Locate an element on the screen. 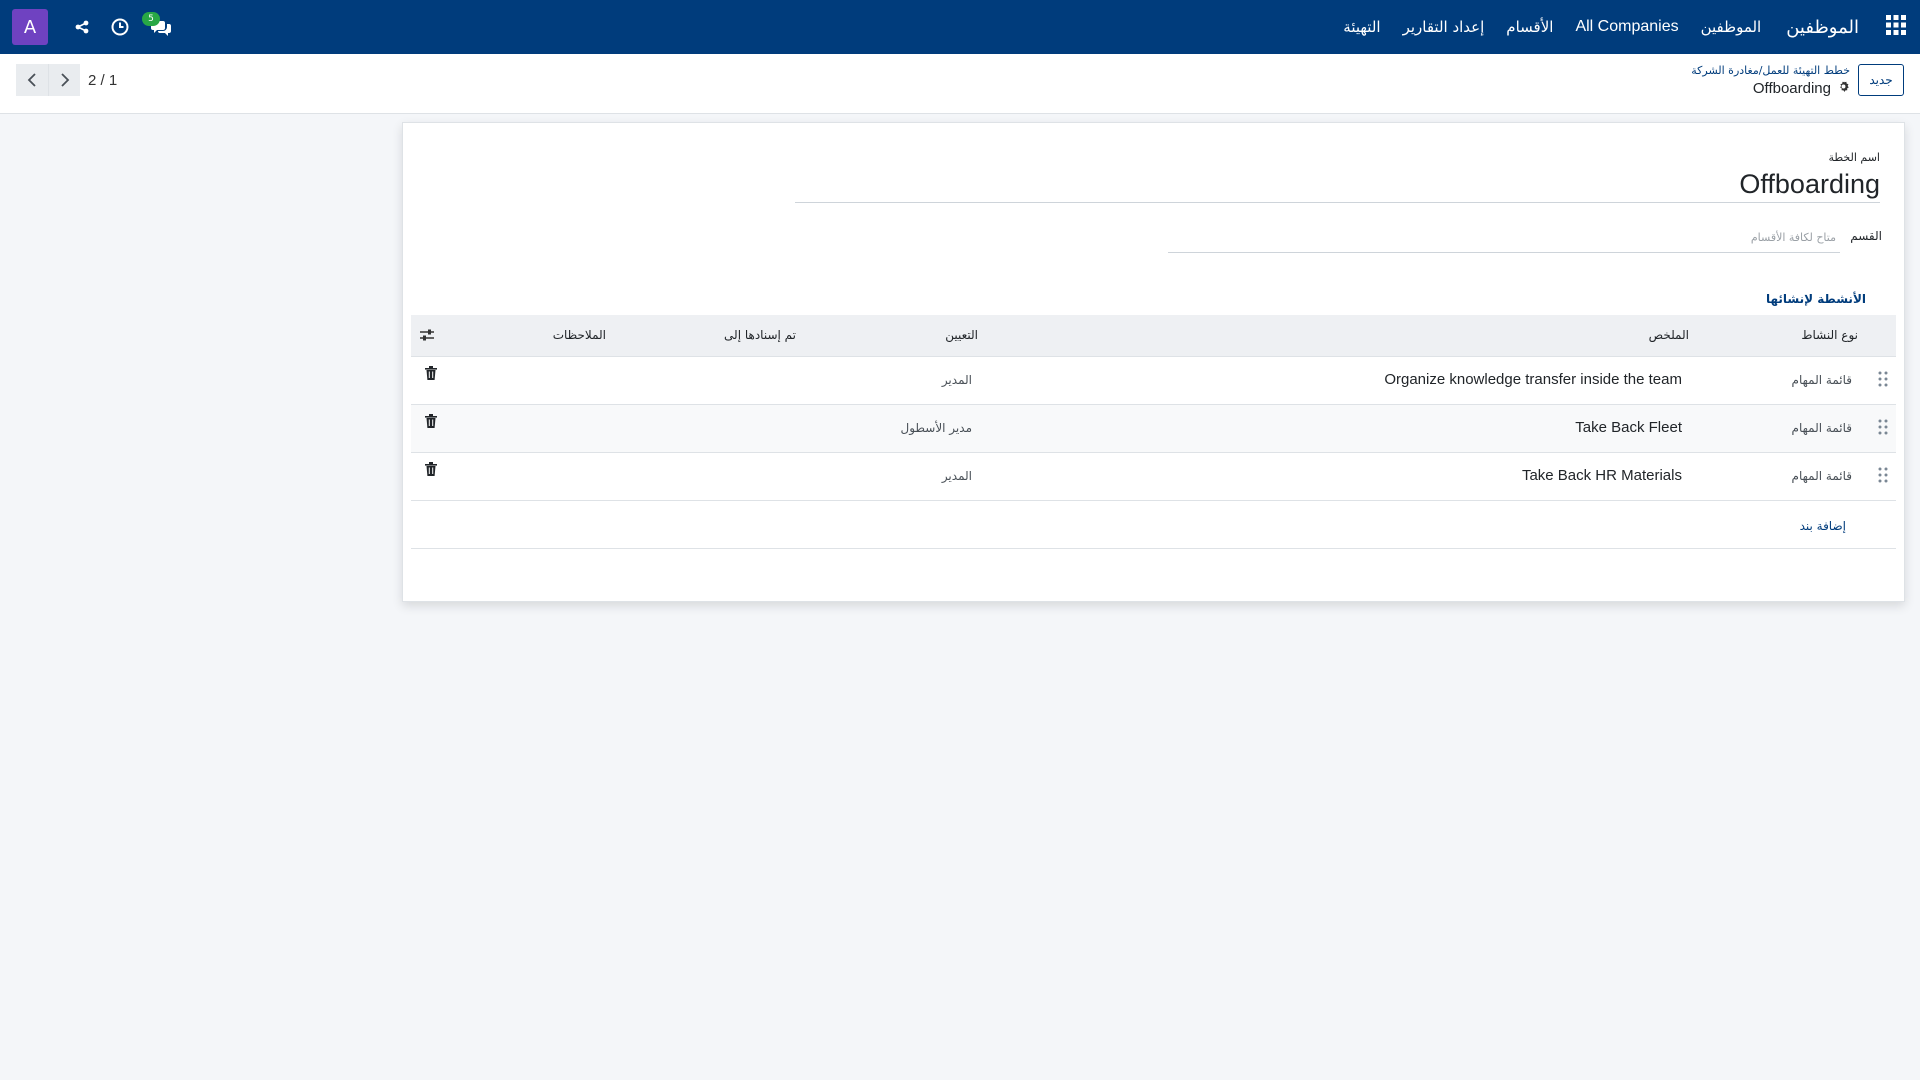 This screenshot has width=1920, height=1080. header-assigned-to: تم إسنادها إلى is located at coordinates (760, 335).